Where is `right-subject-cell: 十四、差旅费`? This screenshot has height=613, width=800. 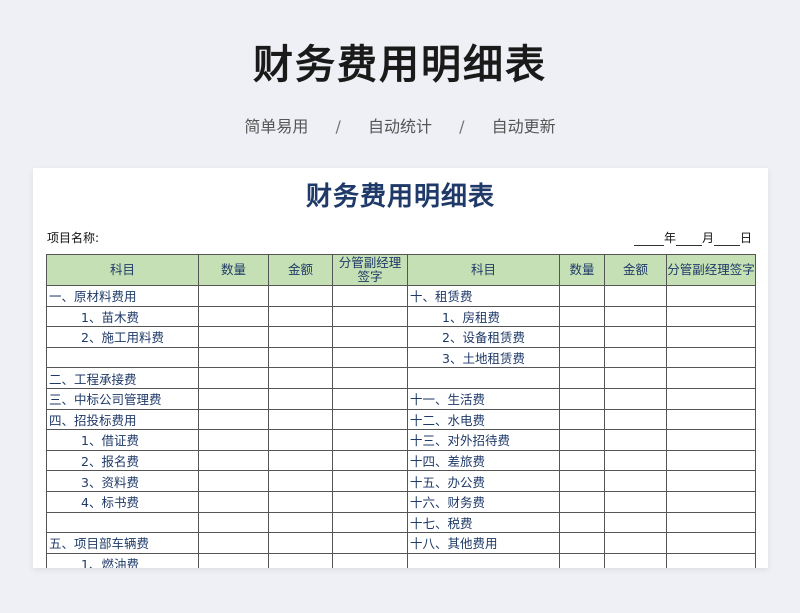 right-subject-cell: 十四、差旅费 is located at coordinates (483, 460).